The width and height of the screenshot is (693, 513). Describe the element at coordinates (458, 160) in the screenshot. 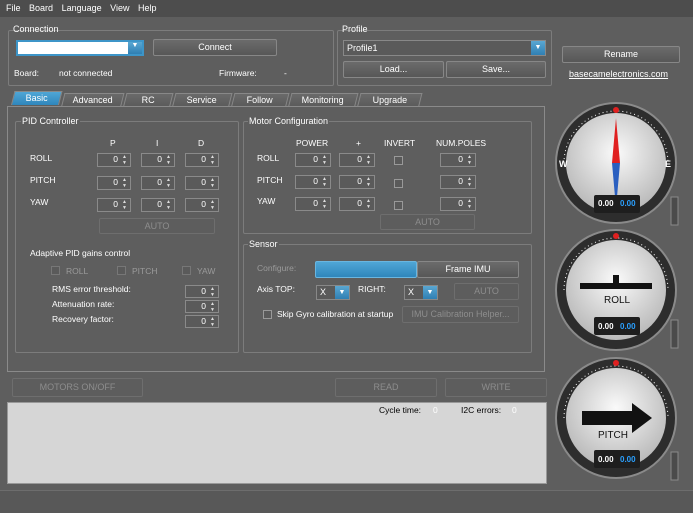

I see `motor-roll-poles: 0 ▲ ▼` at that location.